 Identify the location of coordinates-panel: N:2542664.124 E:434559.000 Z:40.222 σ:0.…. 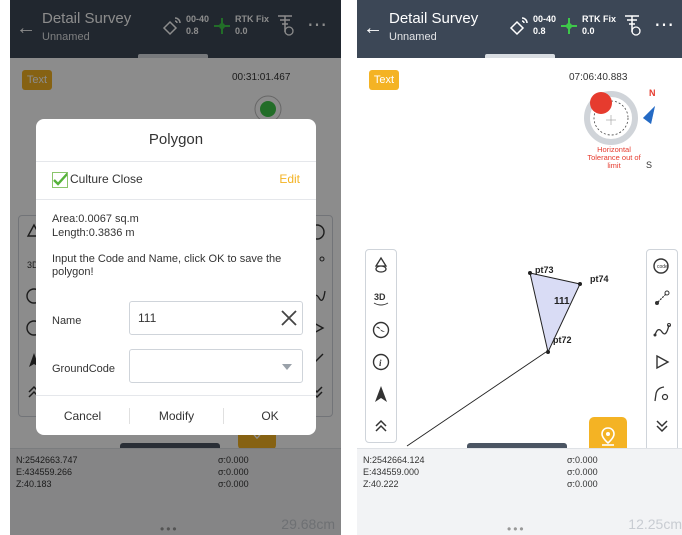
(519, 489).